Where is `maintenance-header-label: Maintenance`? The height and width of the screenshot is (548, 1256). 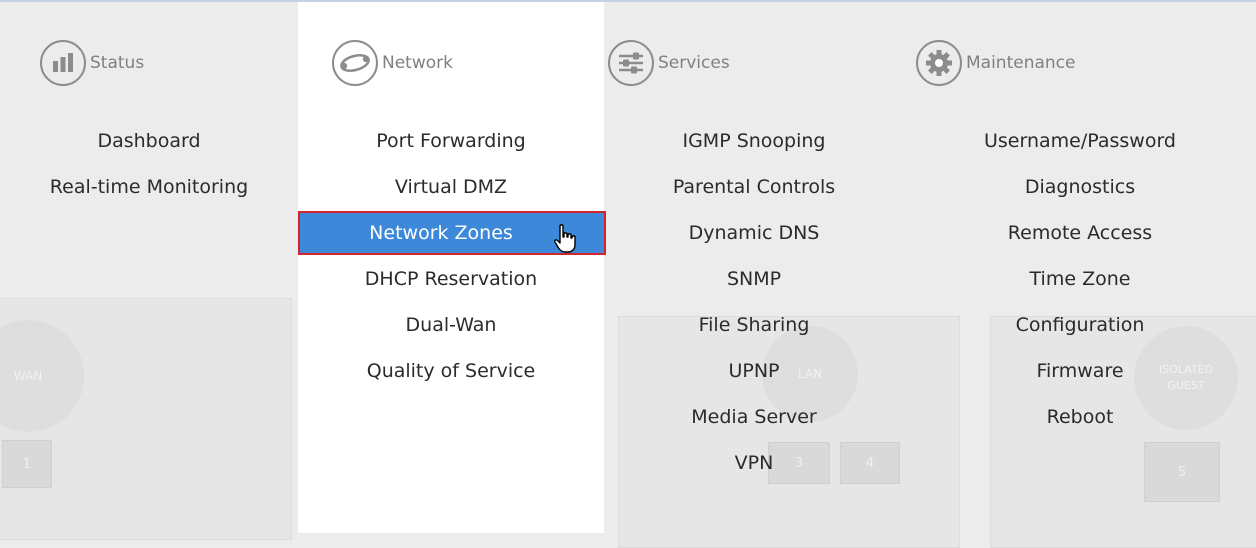
maintenance-header-label: Maintenance is located at coordinates (1021, 63).